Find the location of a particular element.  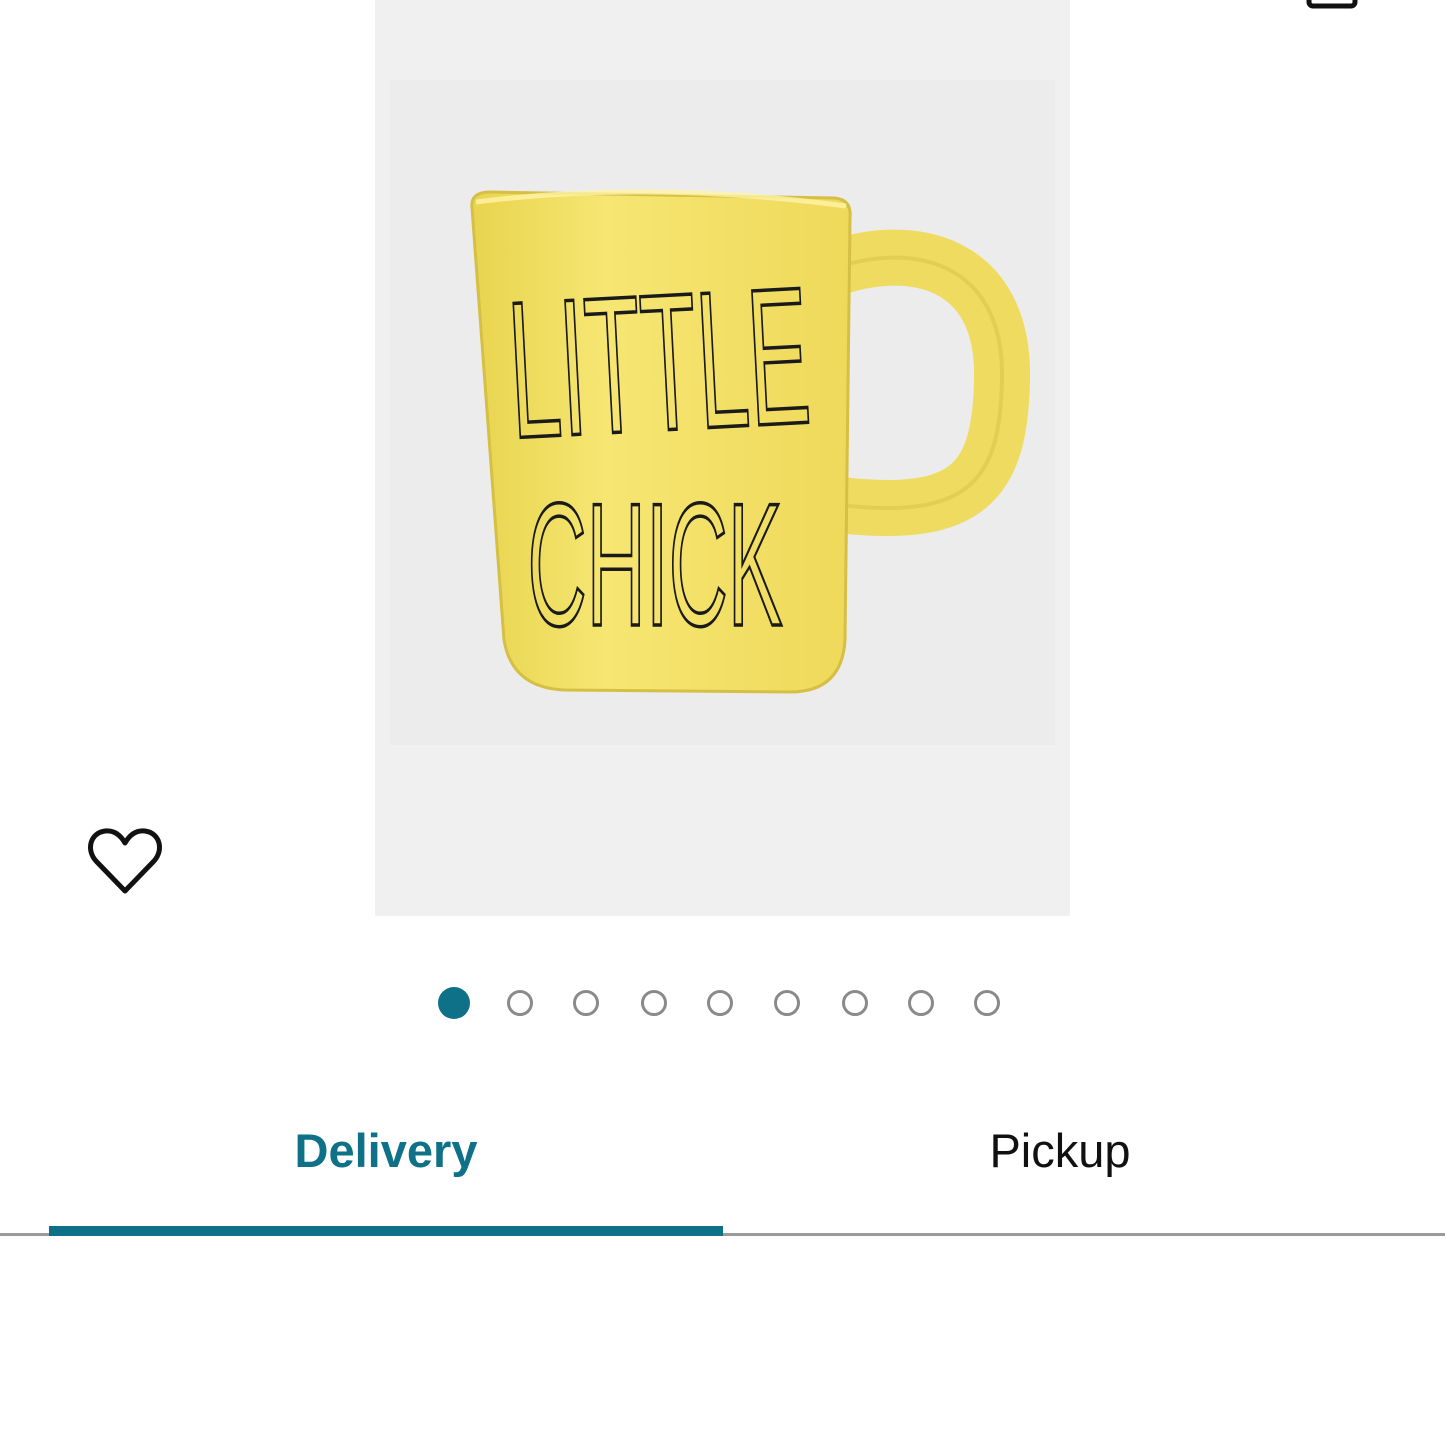

tab-delivery: Delivery is located at coordinates (386, 1150).